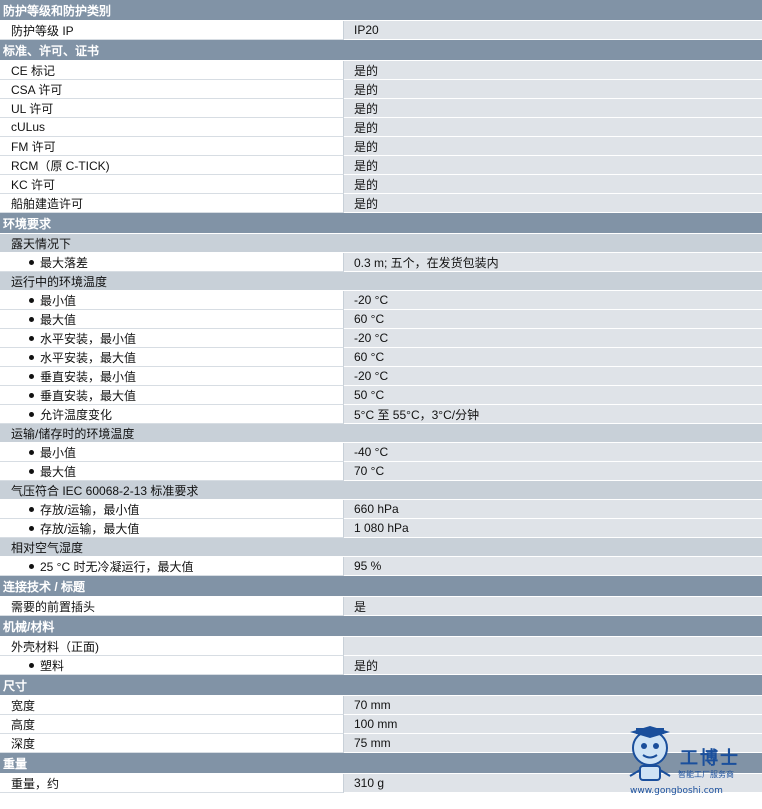  What do you see at coordinates (172, 606) in the screenshot?
I see `row-label: 需要的前置插头` at bounding box center [172, 606].